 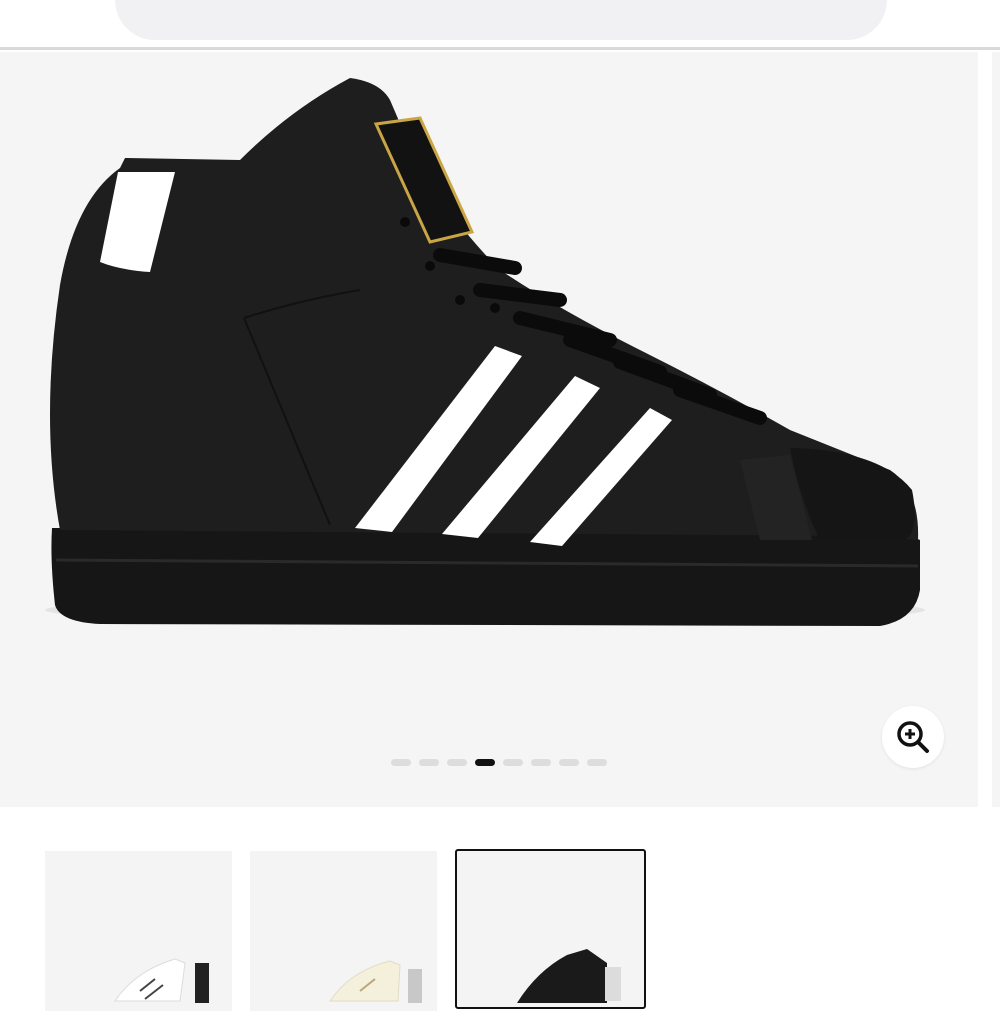 What do you see at coordinates (499, 763) in the screenshot?
I see `carousel-indicator` at bounding box center [499, 763].